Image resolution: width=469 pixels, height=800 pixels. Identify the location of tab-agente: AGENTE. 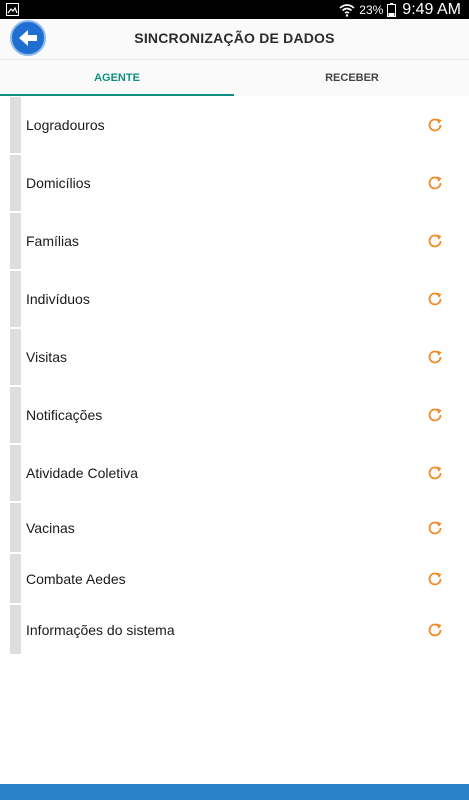
(117, 78).